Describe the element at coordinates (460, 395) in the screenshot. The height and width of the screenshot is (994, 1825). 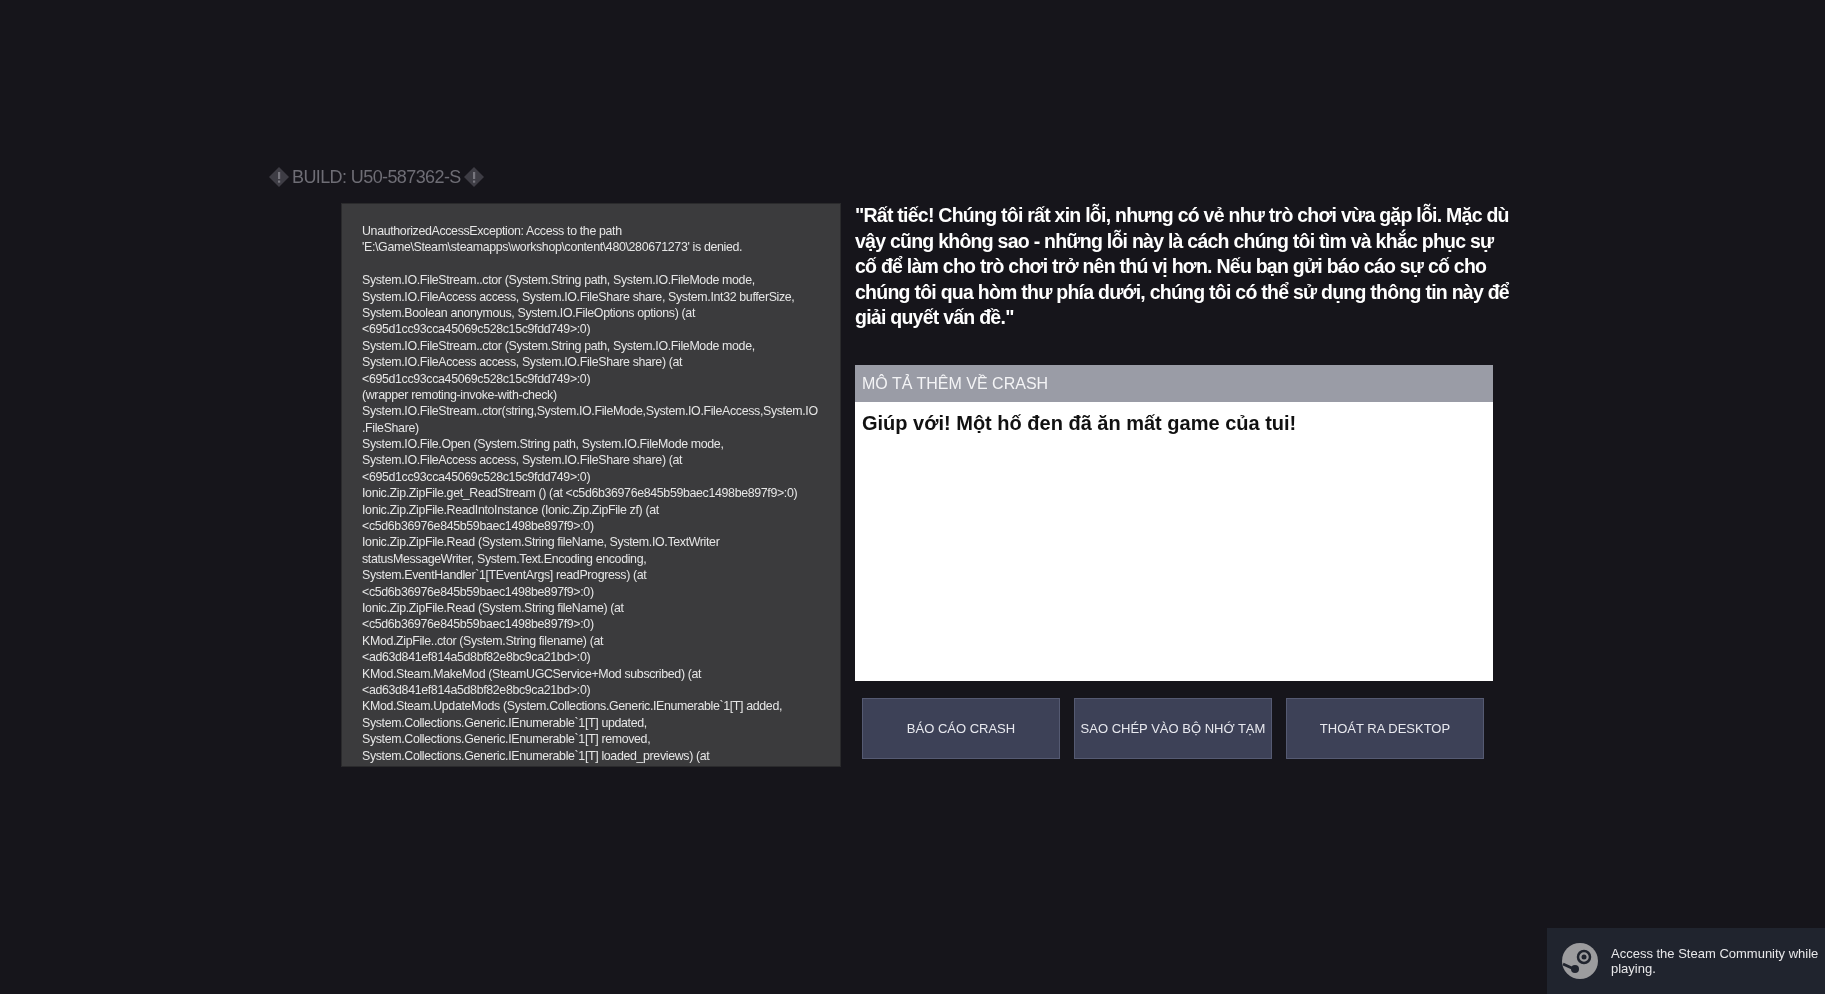
I see `log-line: (wrapper remoting-invoke-with-check)` at that location.